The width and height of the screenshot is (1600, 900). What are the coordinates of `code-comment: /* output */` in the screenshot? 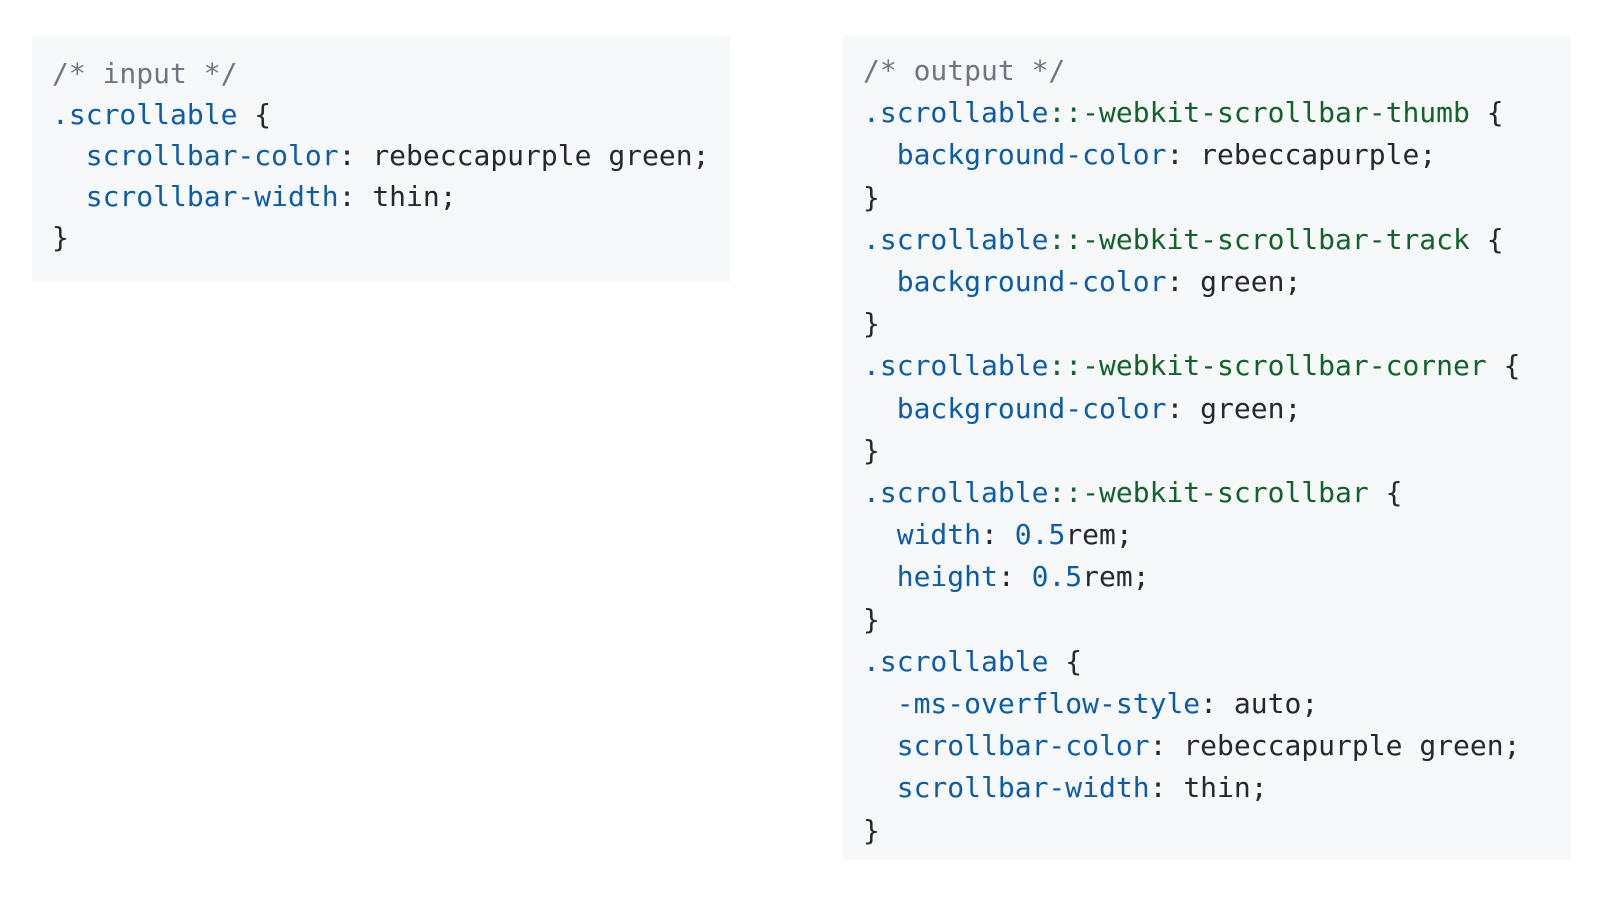 It's located at (964, 70).